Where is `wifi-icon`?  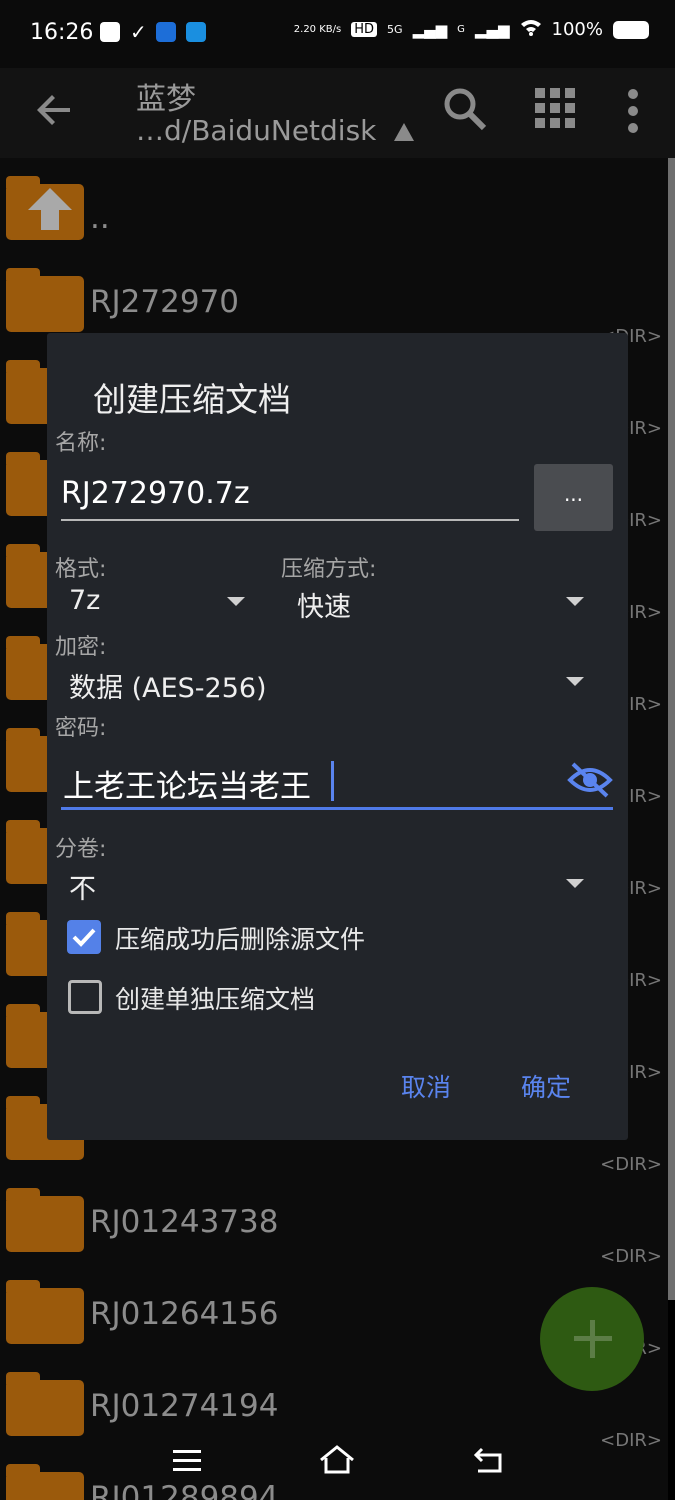
wifi-icon is located at coordinates (531, 29).